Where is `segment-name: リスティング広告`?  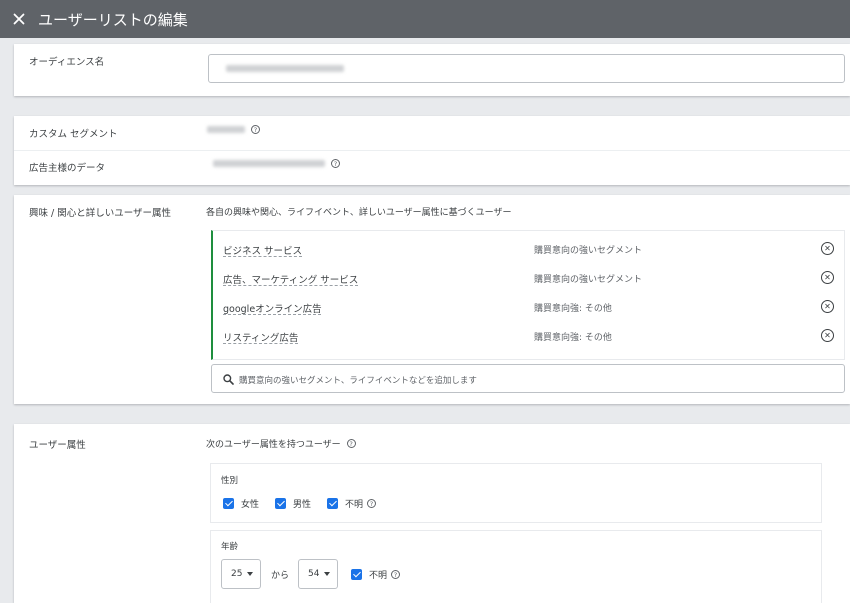 segment-name: リスティング広告 is located at coordinates (260, 337).